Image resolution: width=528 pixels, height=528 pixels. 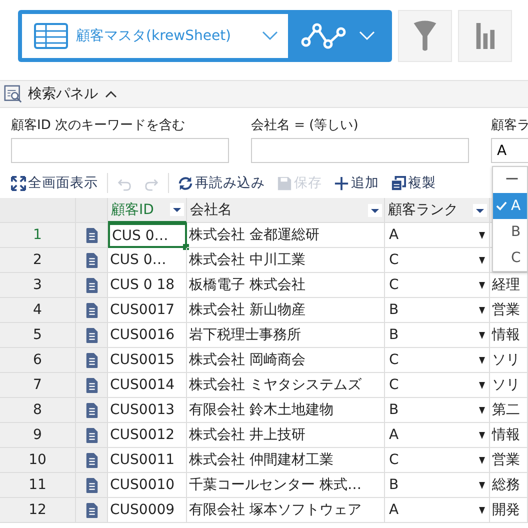 What do you see at coordinates (38, 260) in the screenshot?
I see `row-number: 2` at bounding box center [38, 260].